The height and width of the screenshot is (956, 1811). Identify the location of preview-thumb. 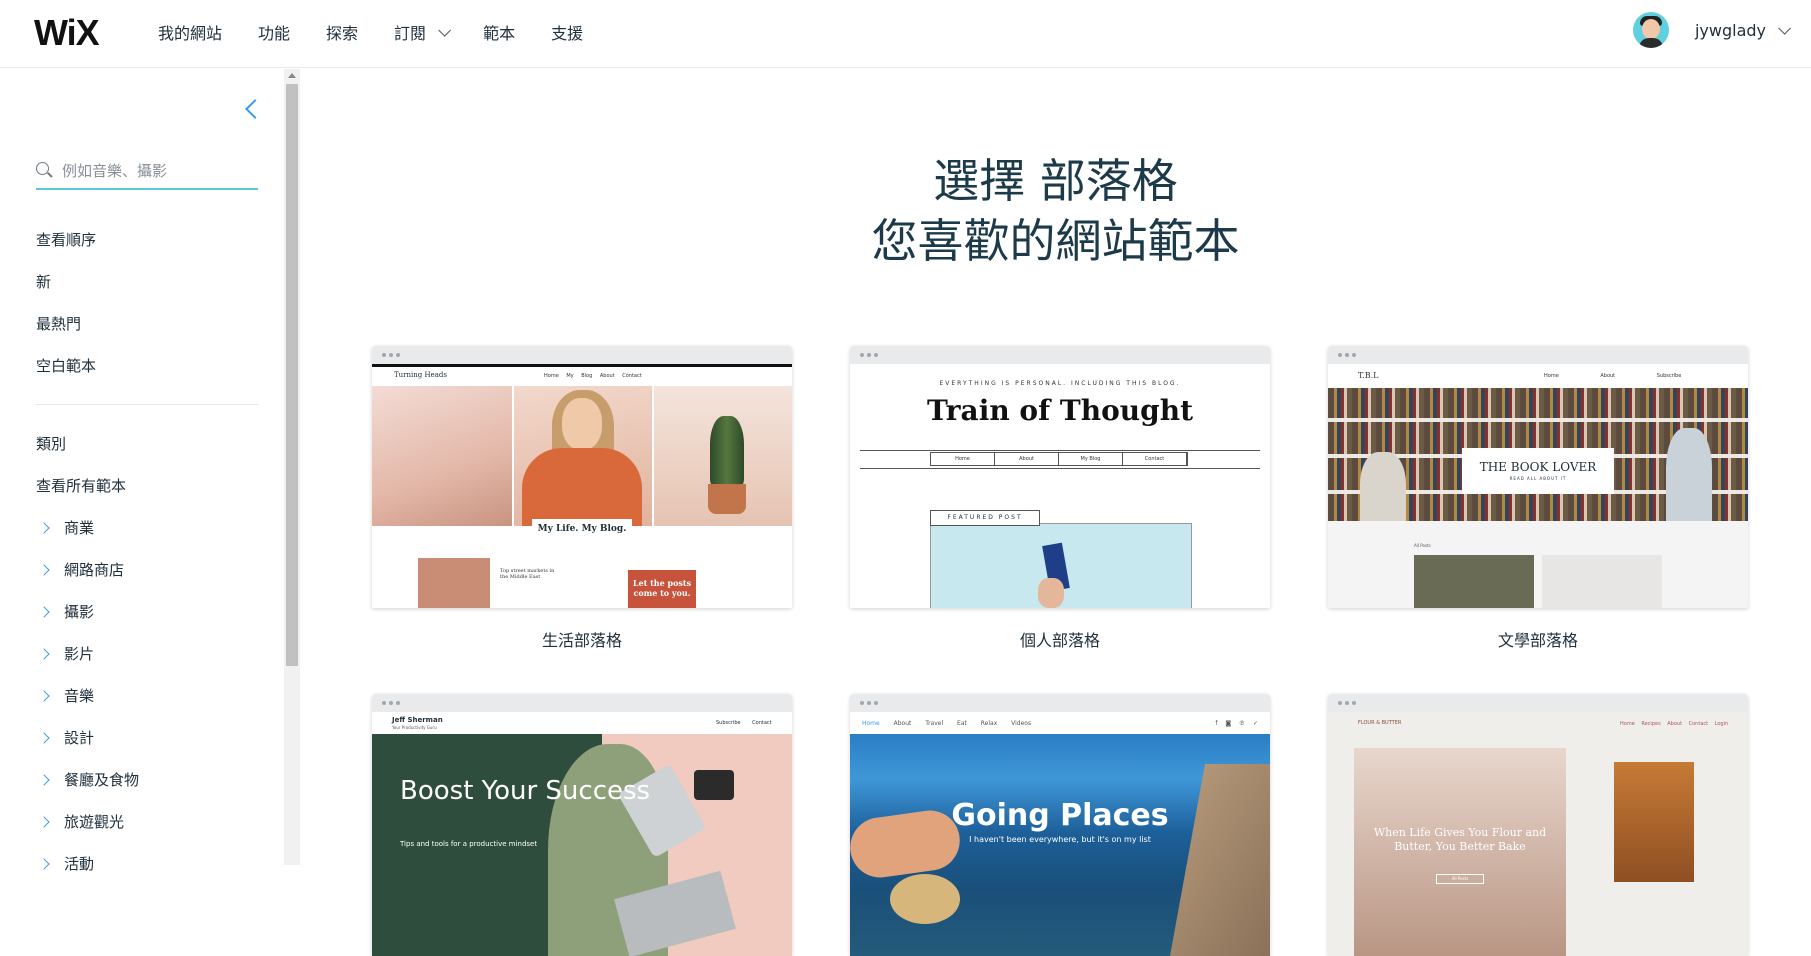
(454, 583).